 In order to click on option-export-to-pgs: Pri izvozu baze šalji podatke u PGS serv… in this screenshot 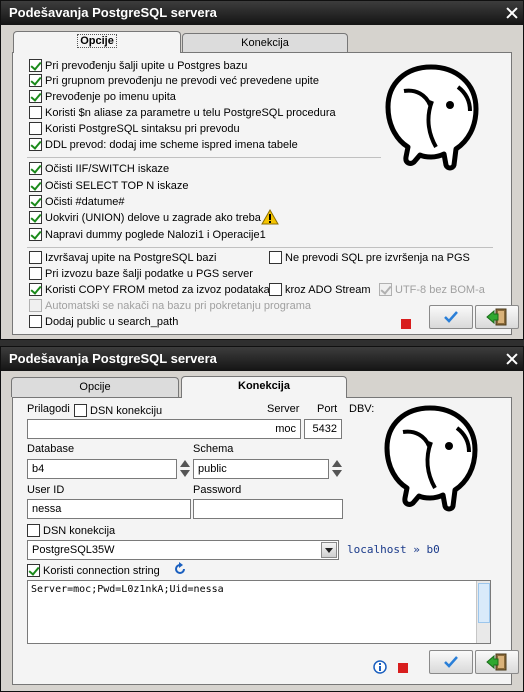, I will do `click(141, 273)`.